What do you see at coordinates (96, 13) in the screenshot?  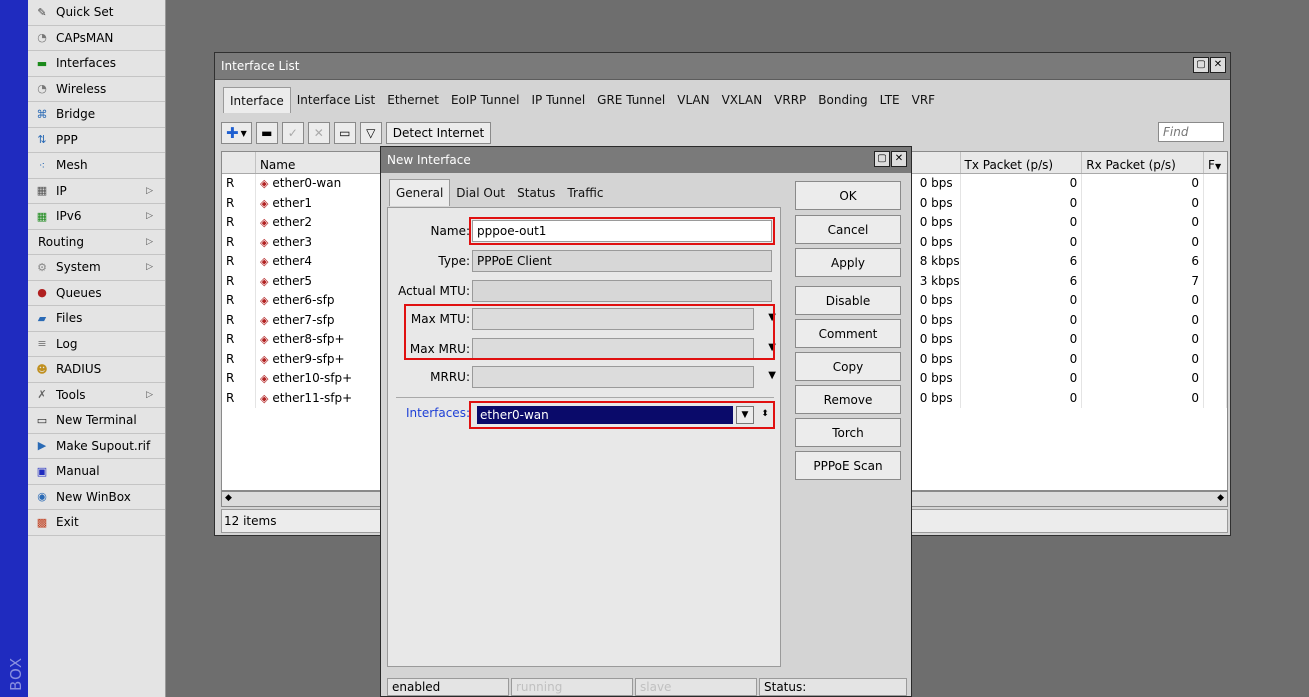 I see `menu-item-quick-set: ✎ Quick Set` at bounding box center [96, 13].